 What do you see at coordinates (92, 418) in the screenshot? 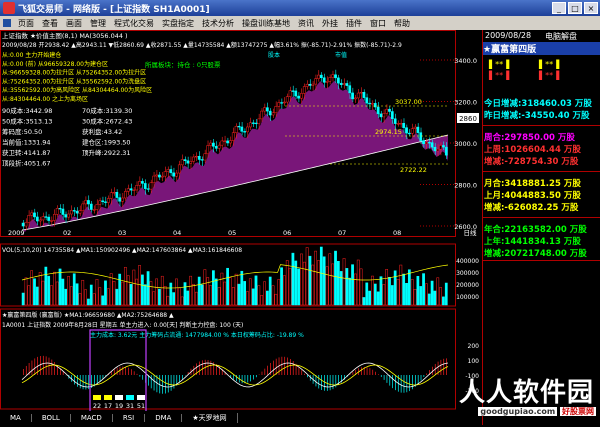
I see `tab-2: MACD` at bounding box center [92, 418].